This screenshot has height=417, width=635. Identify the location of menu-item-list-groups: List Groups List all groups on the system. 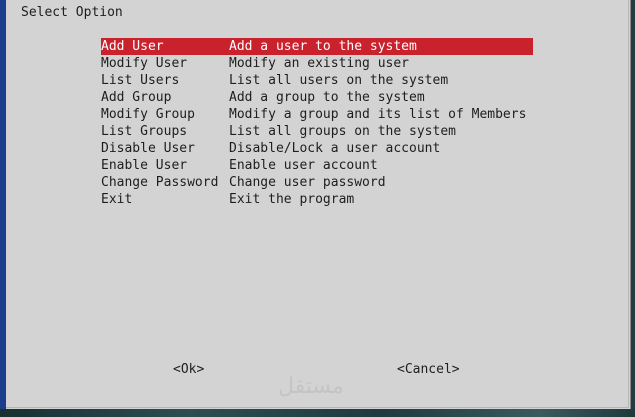
(317, 131).